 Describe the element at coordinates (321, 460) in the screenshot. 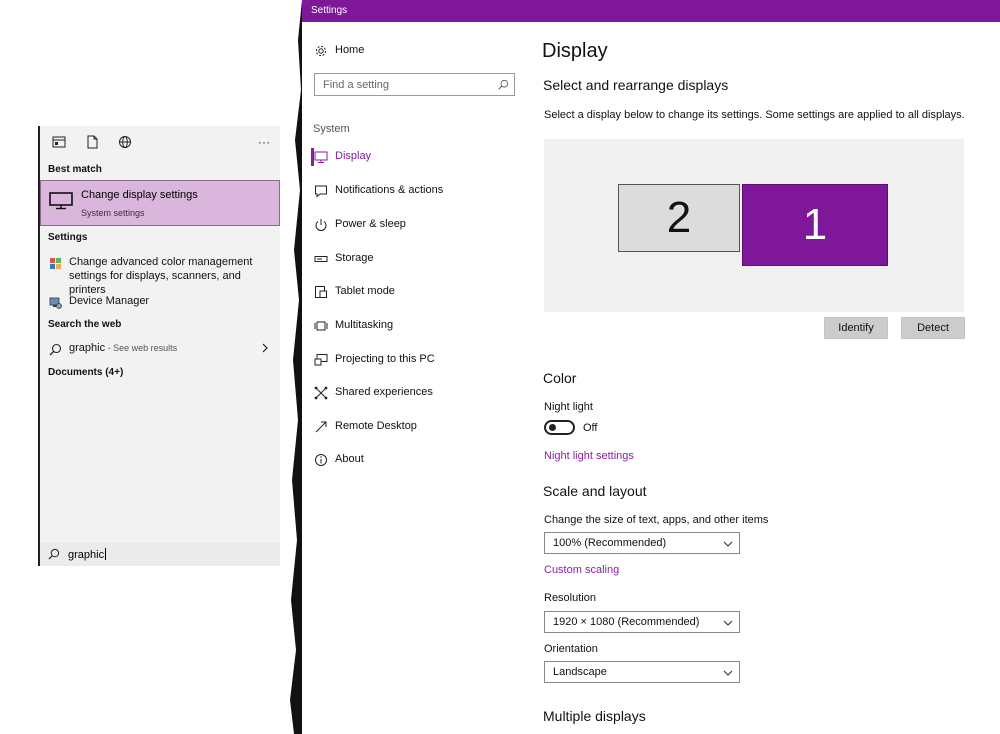

I see `info-icon` at that location.